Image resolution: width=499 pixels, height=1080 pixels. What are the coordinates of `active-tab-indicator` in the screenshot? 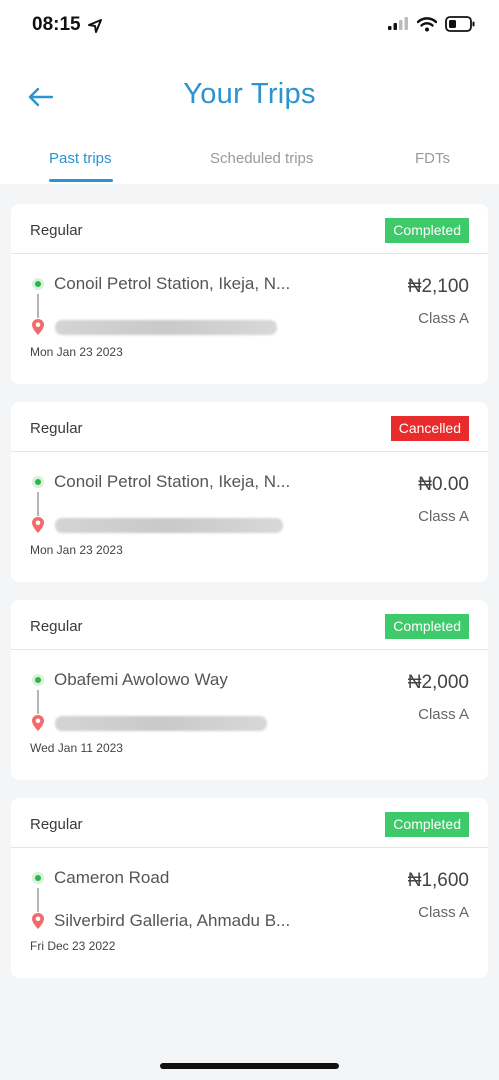 It's located at (81, 180).